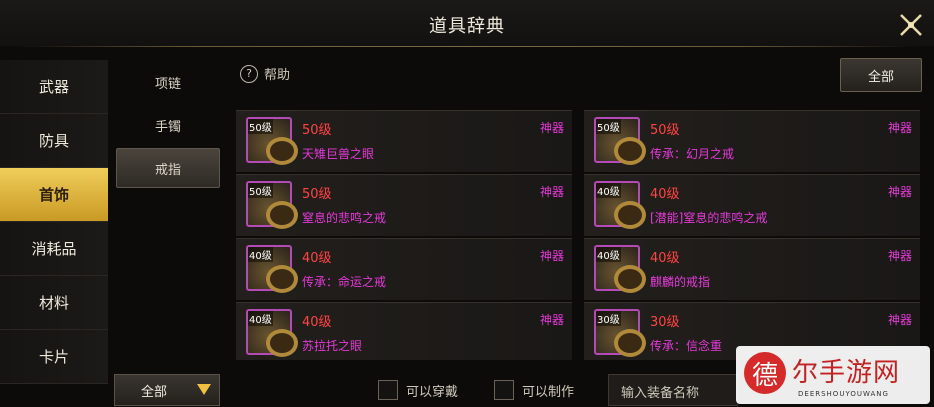 Image resolution: width=934 pixels, height=407 pixels. What do you see at coordinates (54, 303) in the screenshot?
I see `nav-item-materials: 材料` at bounding box center [54, 303].